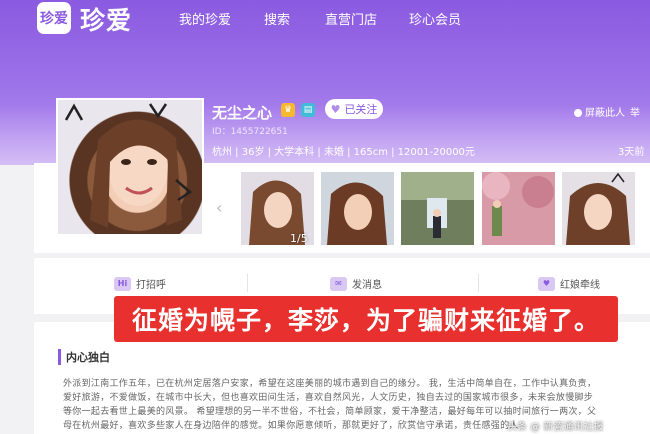 The width and height of the screenshot is (650, 434). I want to click on envelope-icon: ✉, so click(338, 283).